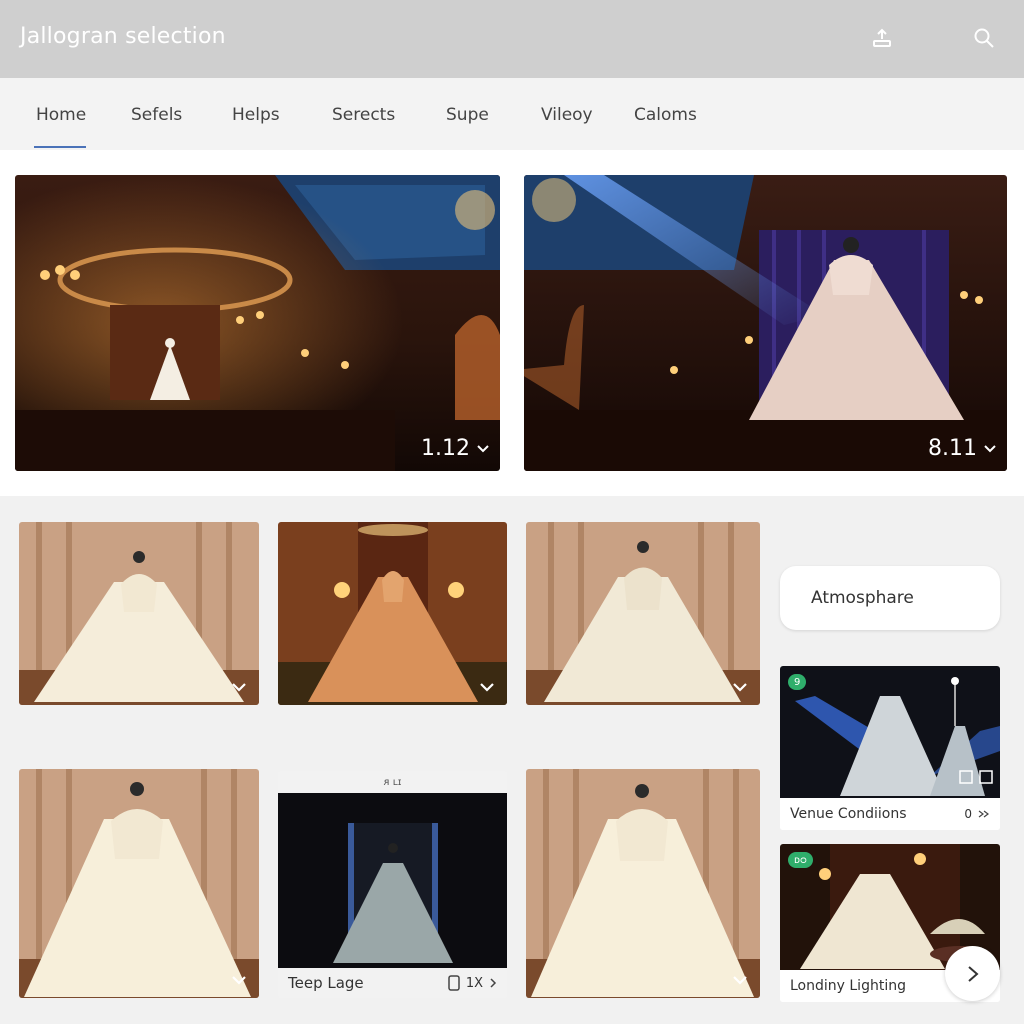 Image resolution: width=1024 pixels, height=1024 pixels. Describe the element at coordinates (890, 598) in the screenshot. I see `atmosphere-button: Atmosphare` at that location.